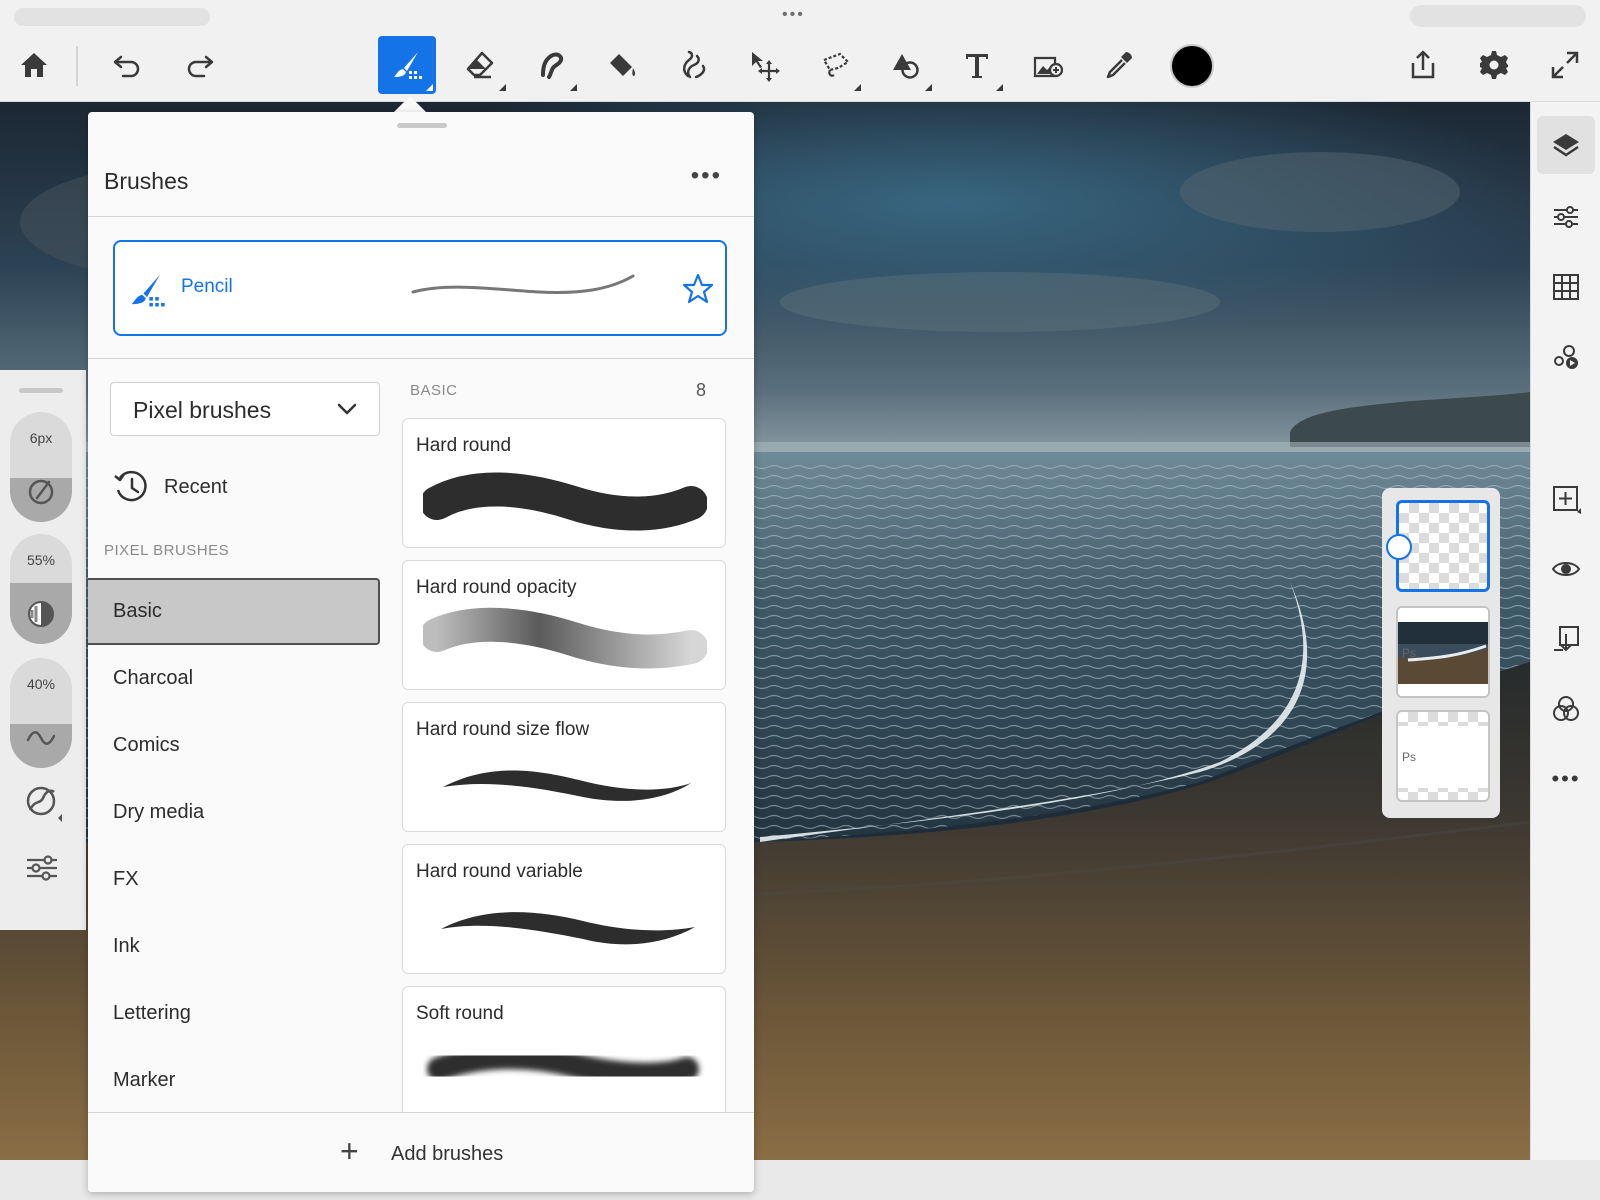  Describe the element at coordinates (234, 745) in the screenshot. I see `category-item: Comics` at that location.